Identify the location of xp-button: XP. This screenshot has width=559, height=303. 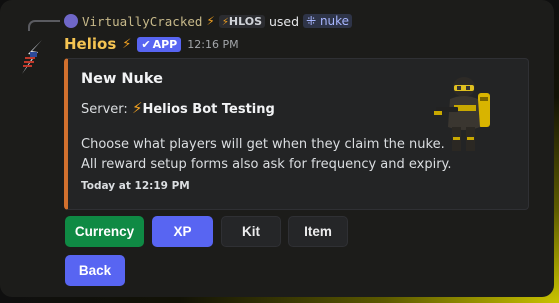
(182, 231).